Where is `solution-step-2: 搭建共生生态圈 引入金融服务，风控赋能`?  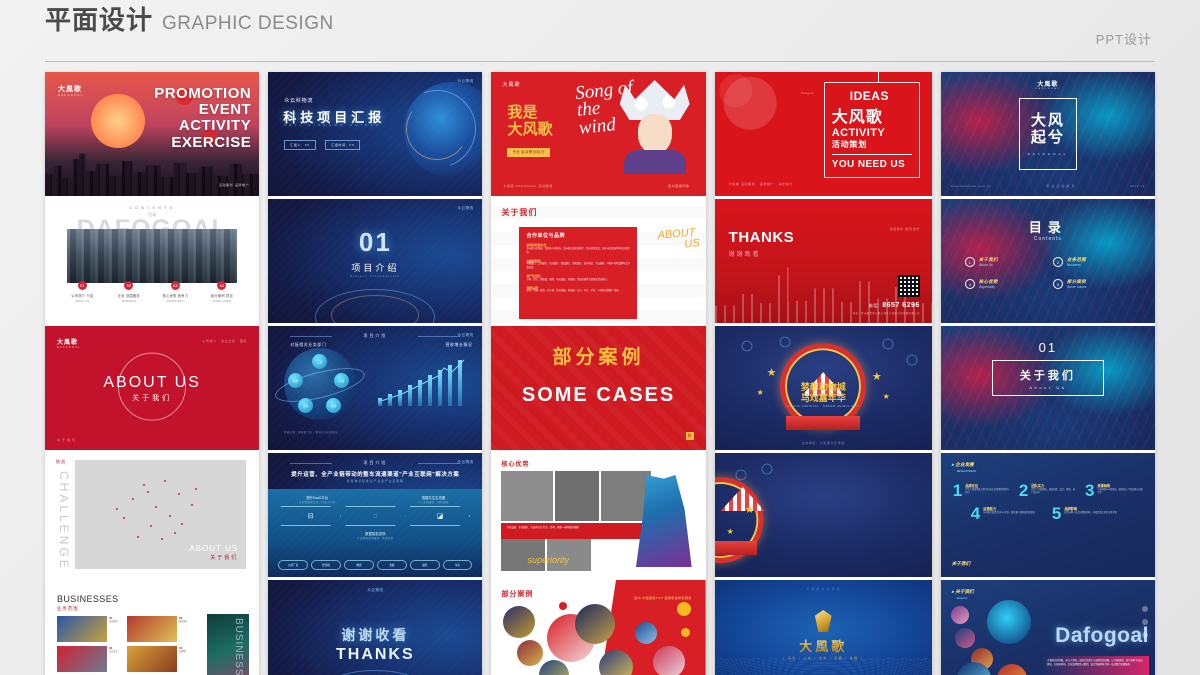
solution-step-2: 搭建共生生态圈 引入金融服务，风控赋能 is located at coordinates (433, 499).